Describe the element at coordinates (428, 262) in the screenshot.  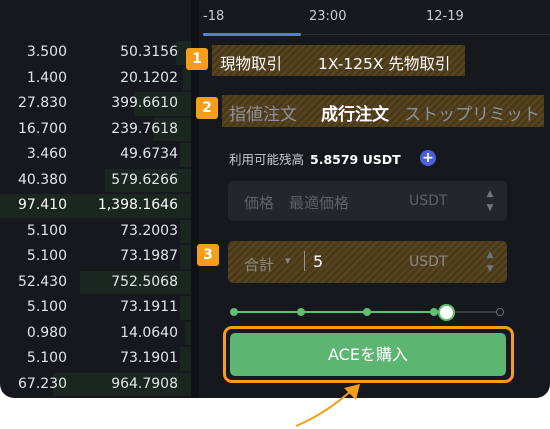
I see `total-unit: USDT` at that location.